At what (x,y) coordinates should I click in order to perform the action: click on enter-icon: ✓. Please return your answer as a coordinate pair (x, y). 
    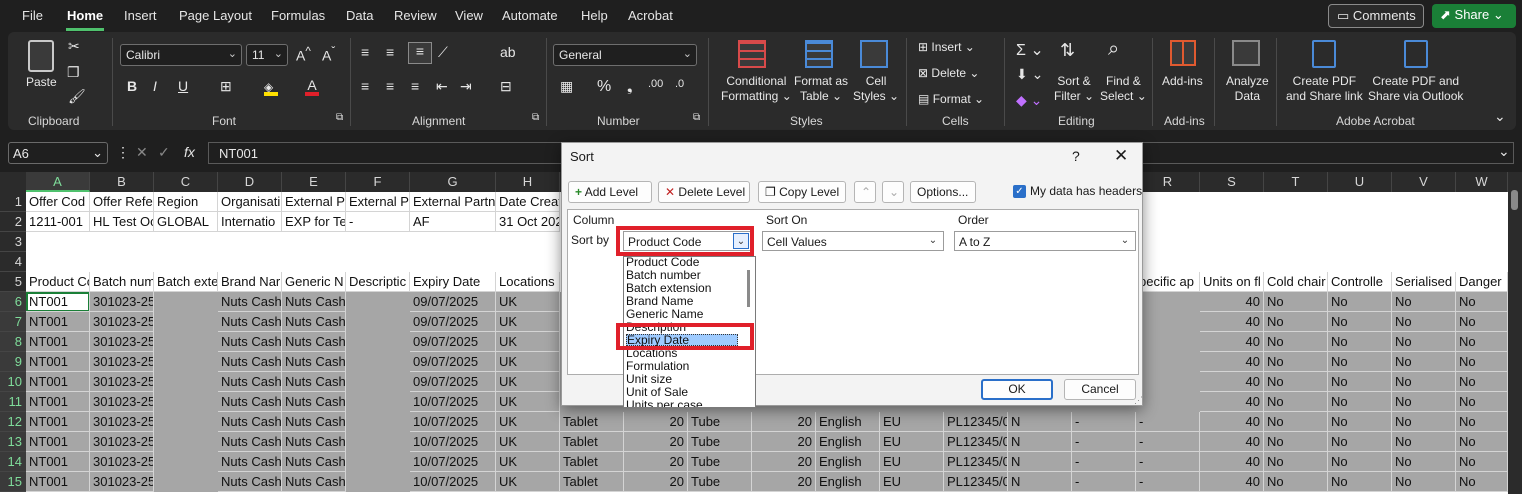
    Looking at the image, I should click on (164, 152).